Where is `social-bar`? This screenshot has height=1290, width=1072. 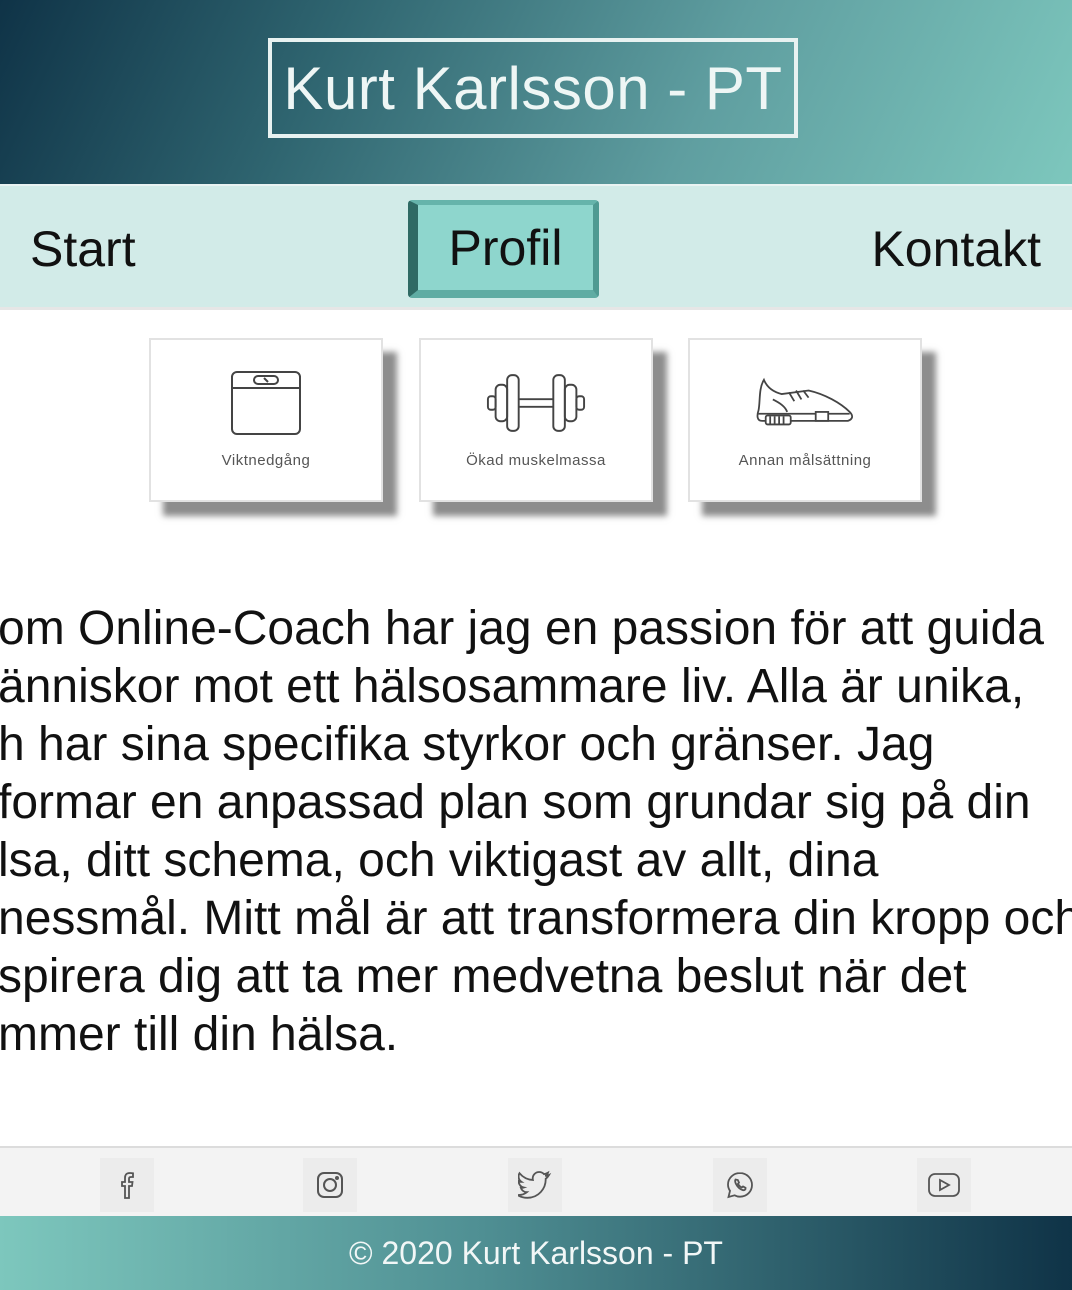 social-bar is located at coordinates (536, 1182).